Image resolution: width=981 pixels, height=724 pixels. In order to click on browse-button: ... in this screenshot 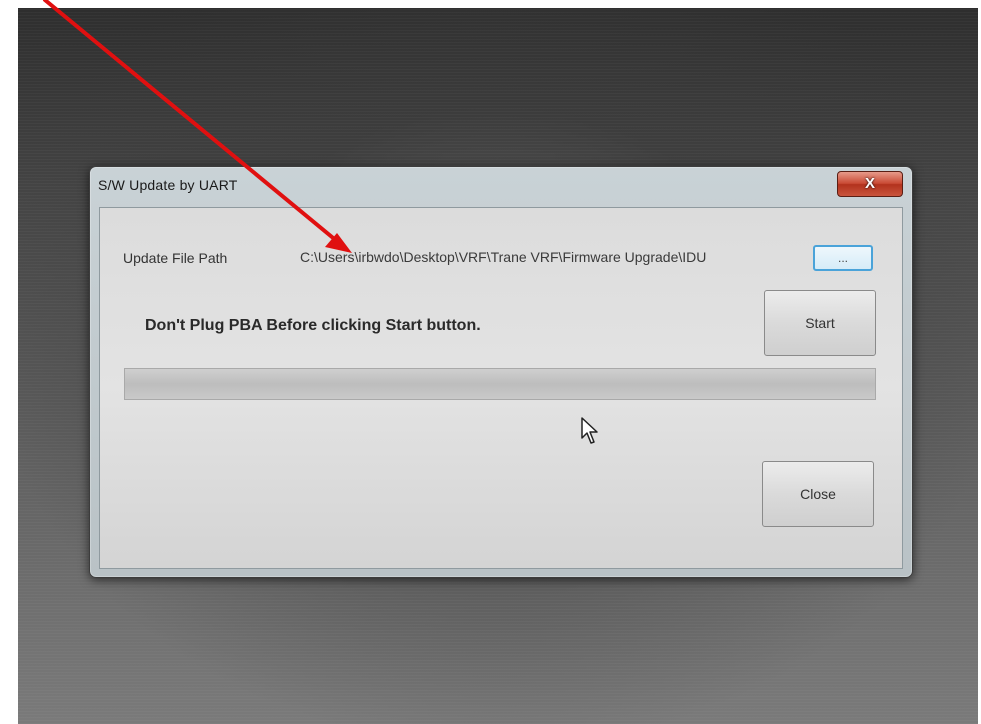, I will do `click(843, 258)`.